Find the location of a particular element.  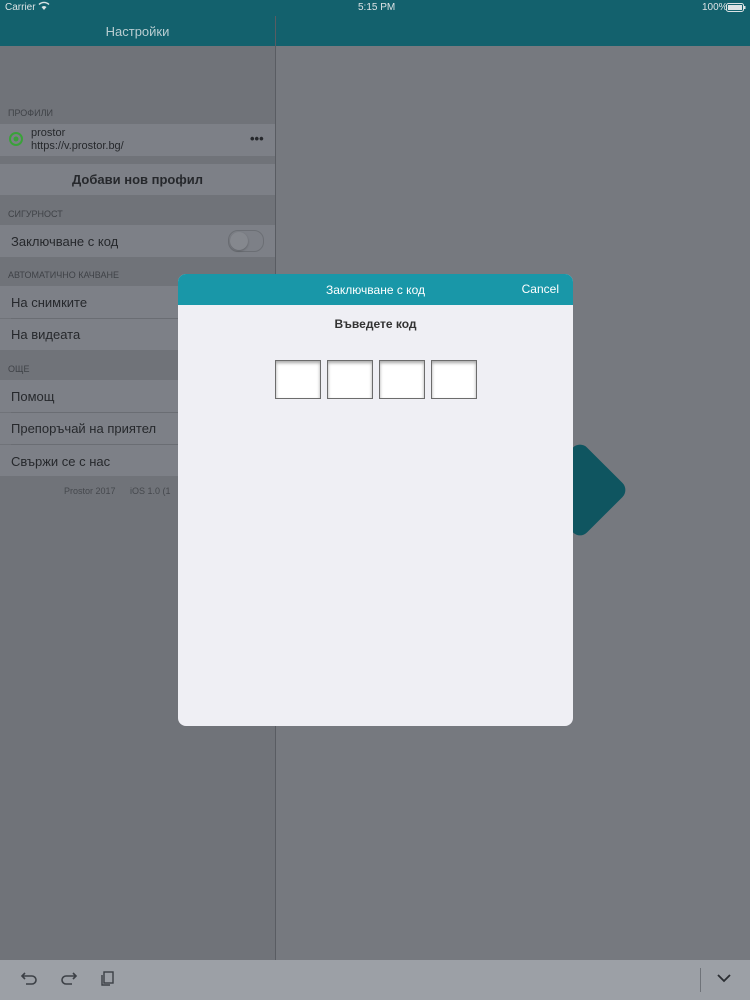

videos-label: На видеата is located at coordinates (46, 334).